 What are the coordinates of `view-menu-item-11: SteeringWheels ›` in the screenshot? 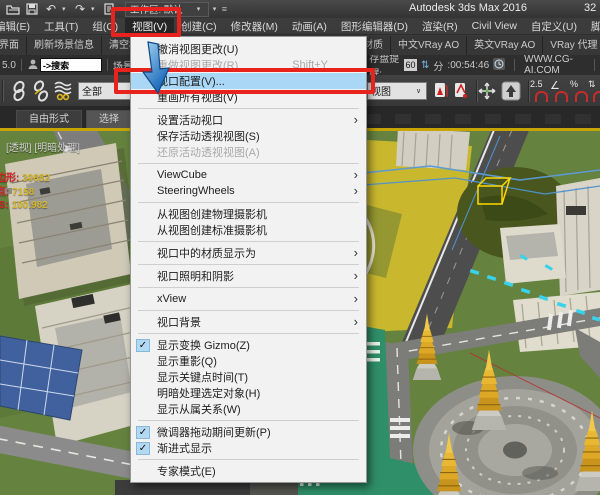 It's located at (248, 191).